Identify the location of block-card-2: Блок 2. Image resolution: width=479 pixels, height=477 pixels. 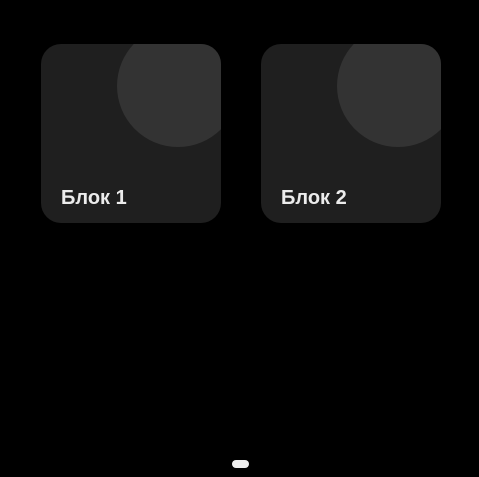
(351, 133).